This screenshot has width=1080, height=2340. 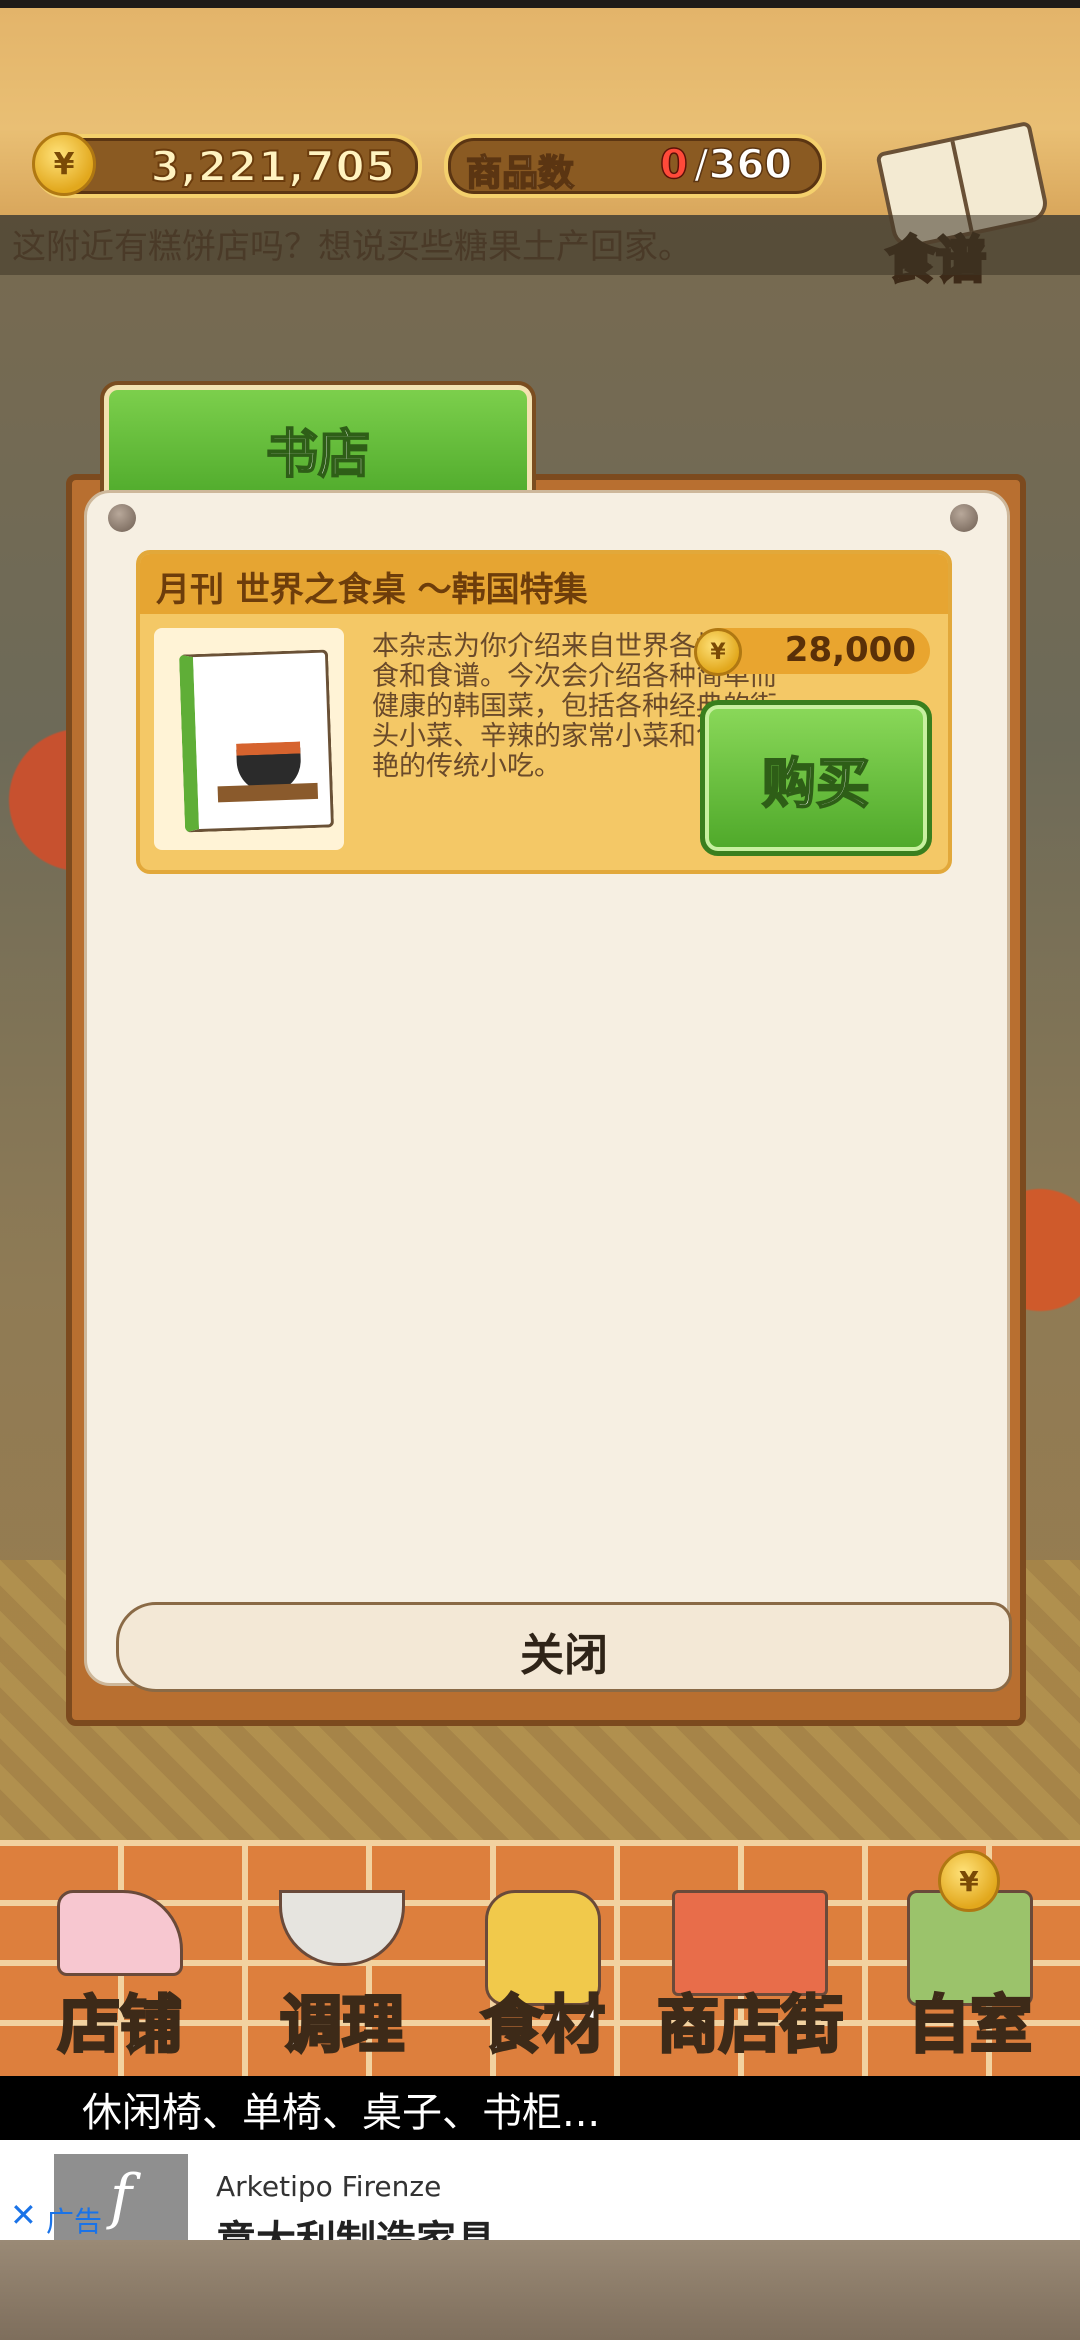 I want to click on item-count-max: /360, so click(x=743, y=165).